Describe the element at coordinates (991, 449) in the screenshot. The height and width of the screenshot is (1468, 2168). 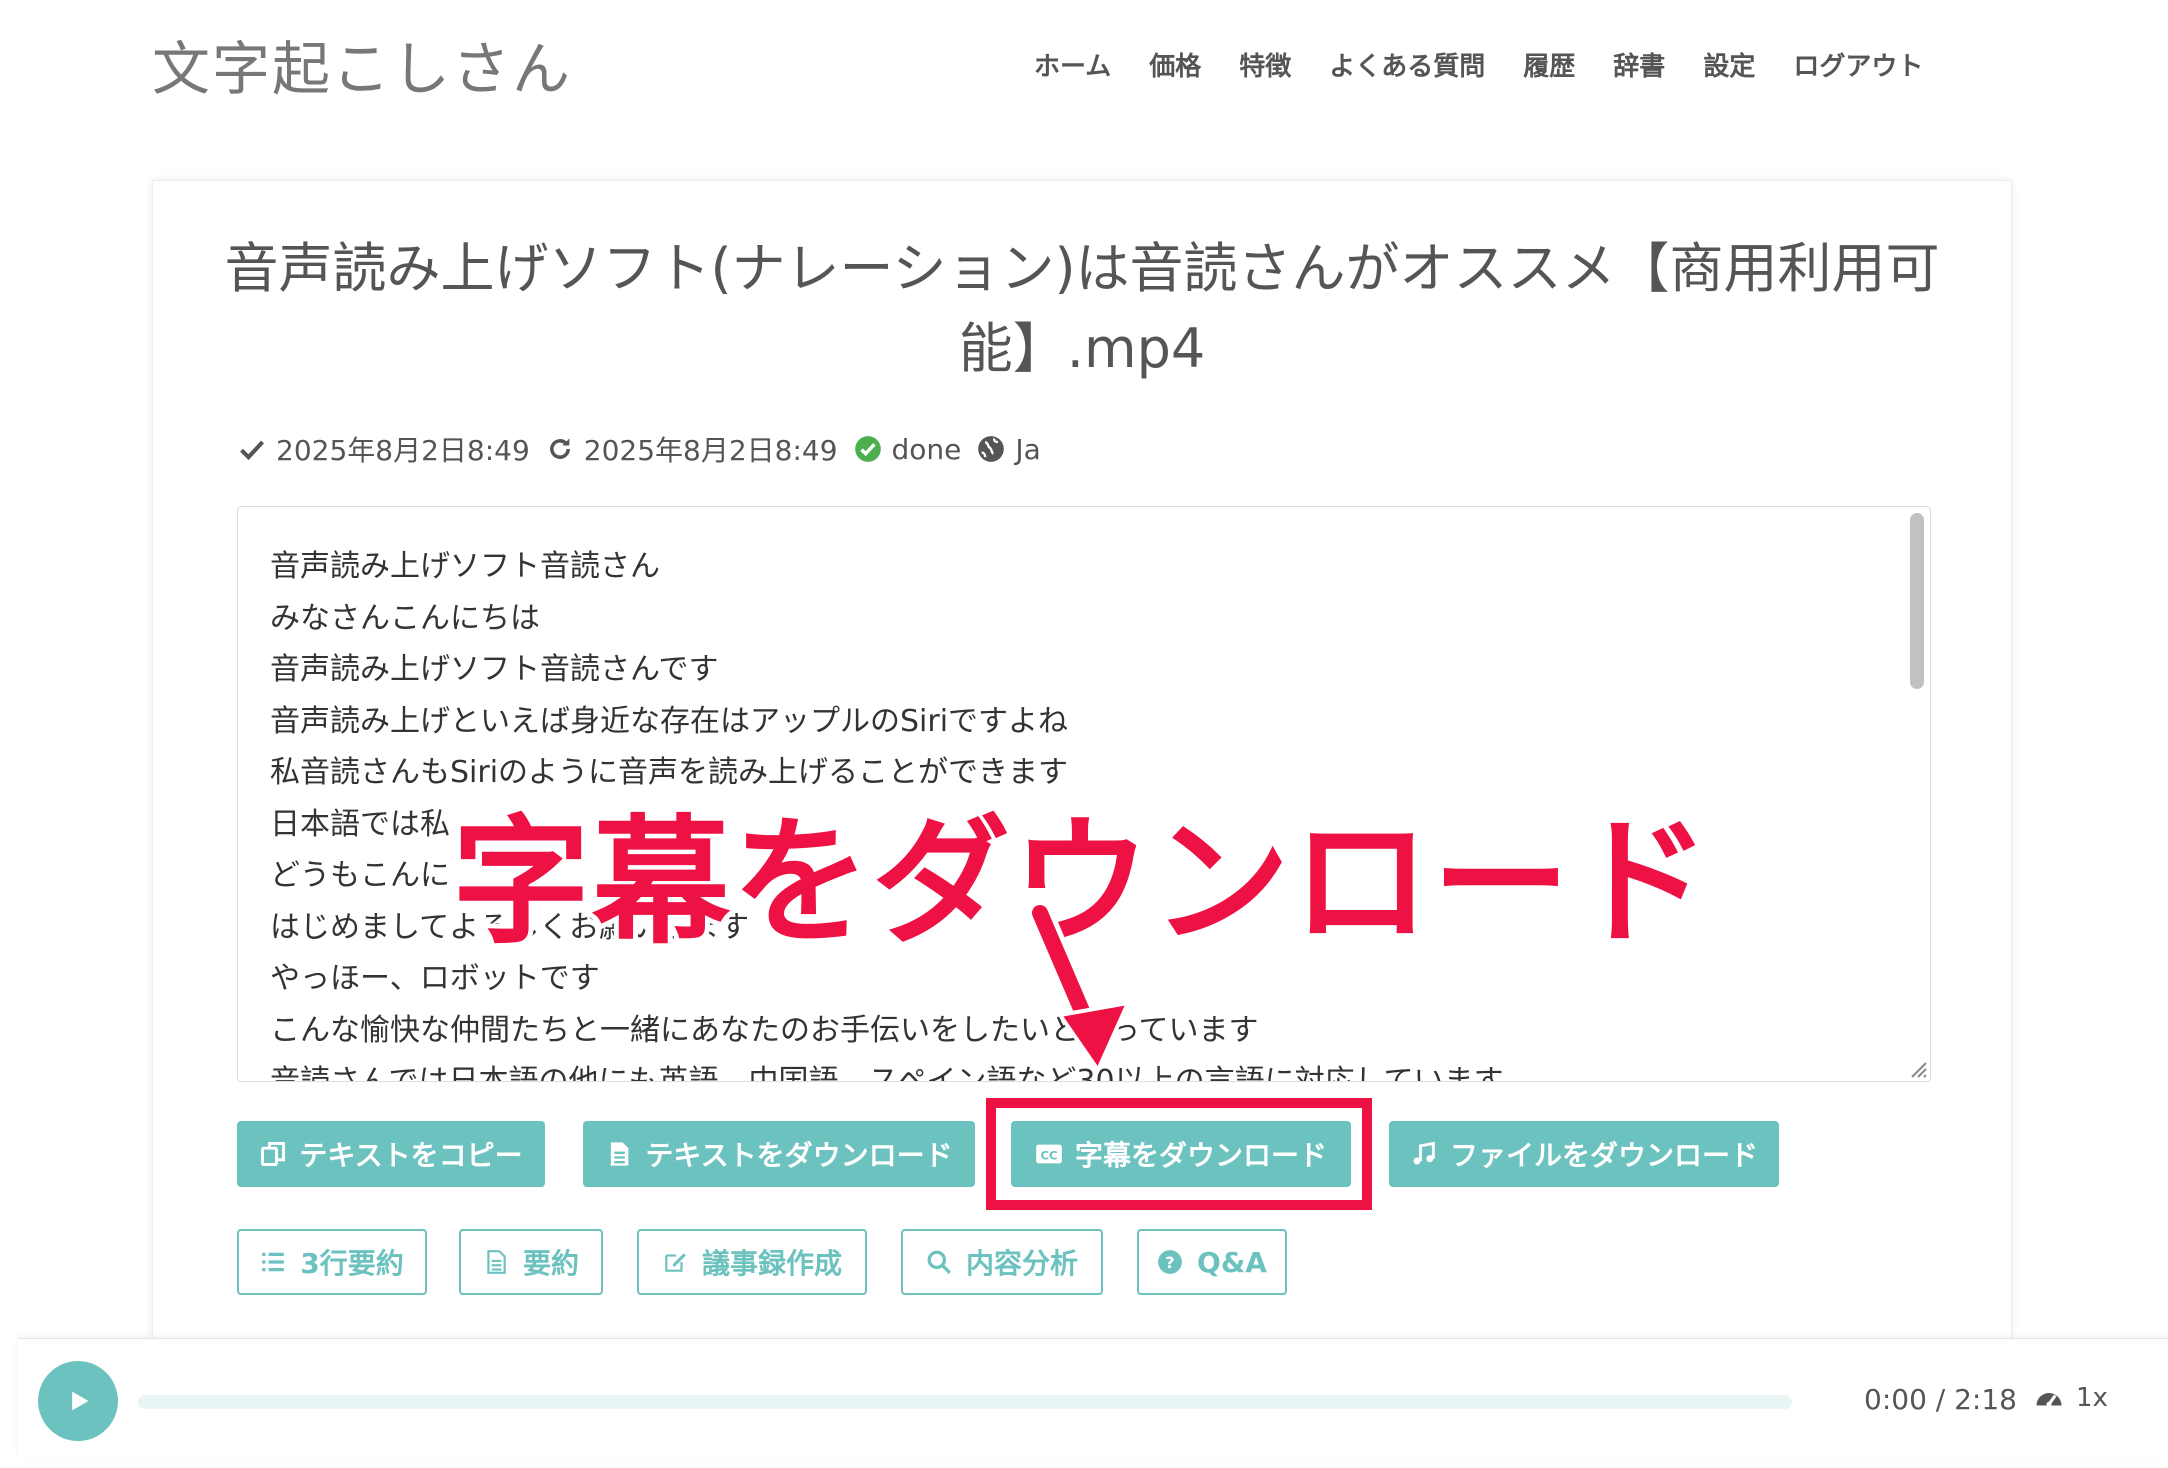
I see `globe-icon` at that location.